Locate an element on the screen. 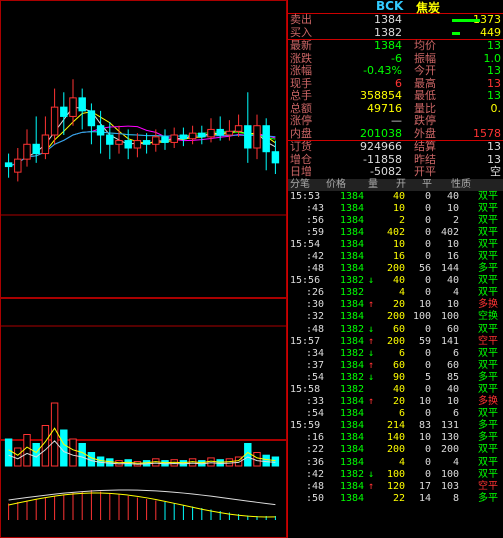  quote-label: 最新 is located at coordinates (301, 45).